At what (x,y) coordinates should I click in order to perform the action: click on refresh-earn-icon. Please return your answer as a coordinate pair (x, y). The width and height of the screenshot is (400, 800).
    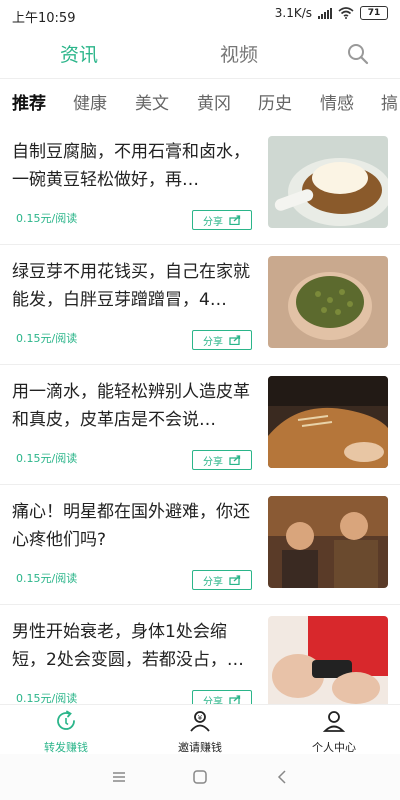
    Looking at the image, I should click on (66, 720).